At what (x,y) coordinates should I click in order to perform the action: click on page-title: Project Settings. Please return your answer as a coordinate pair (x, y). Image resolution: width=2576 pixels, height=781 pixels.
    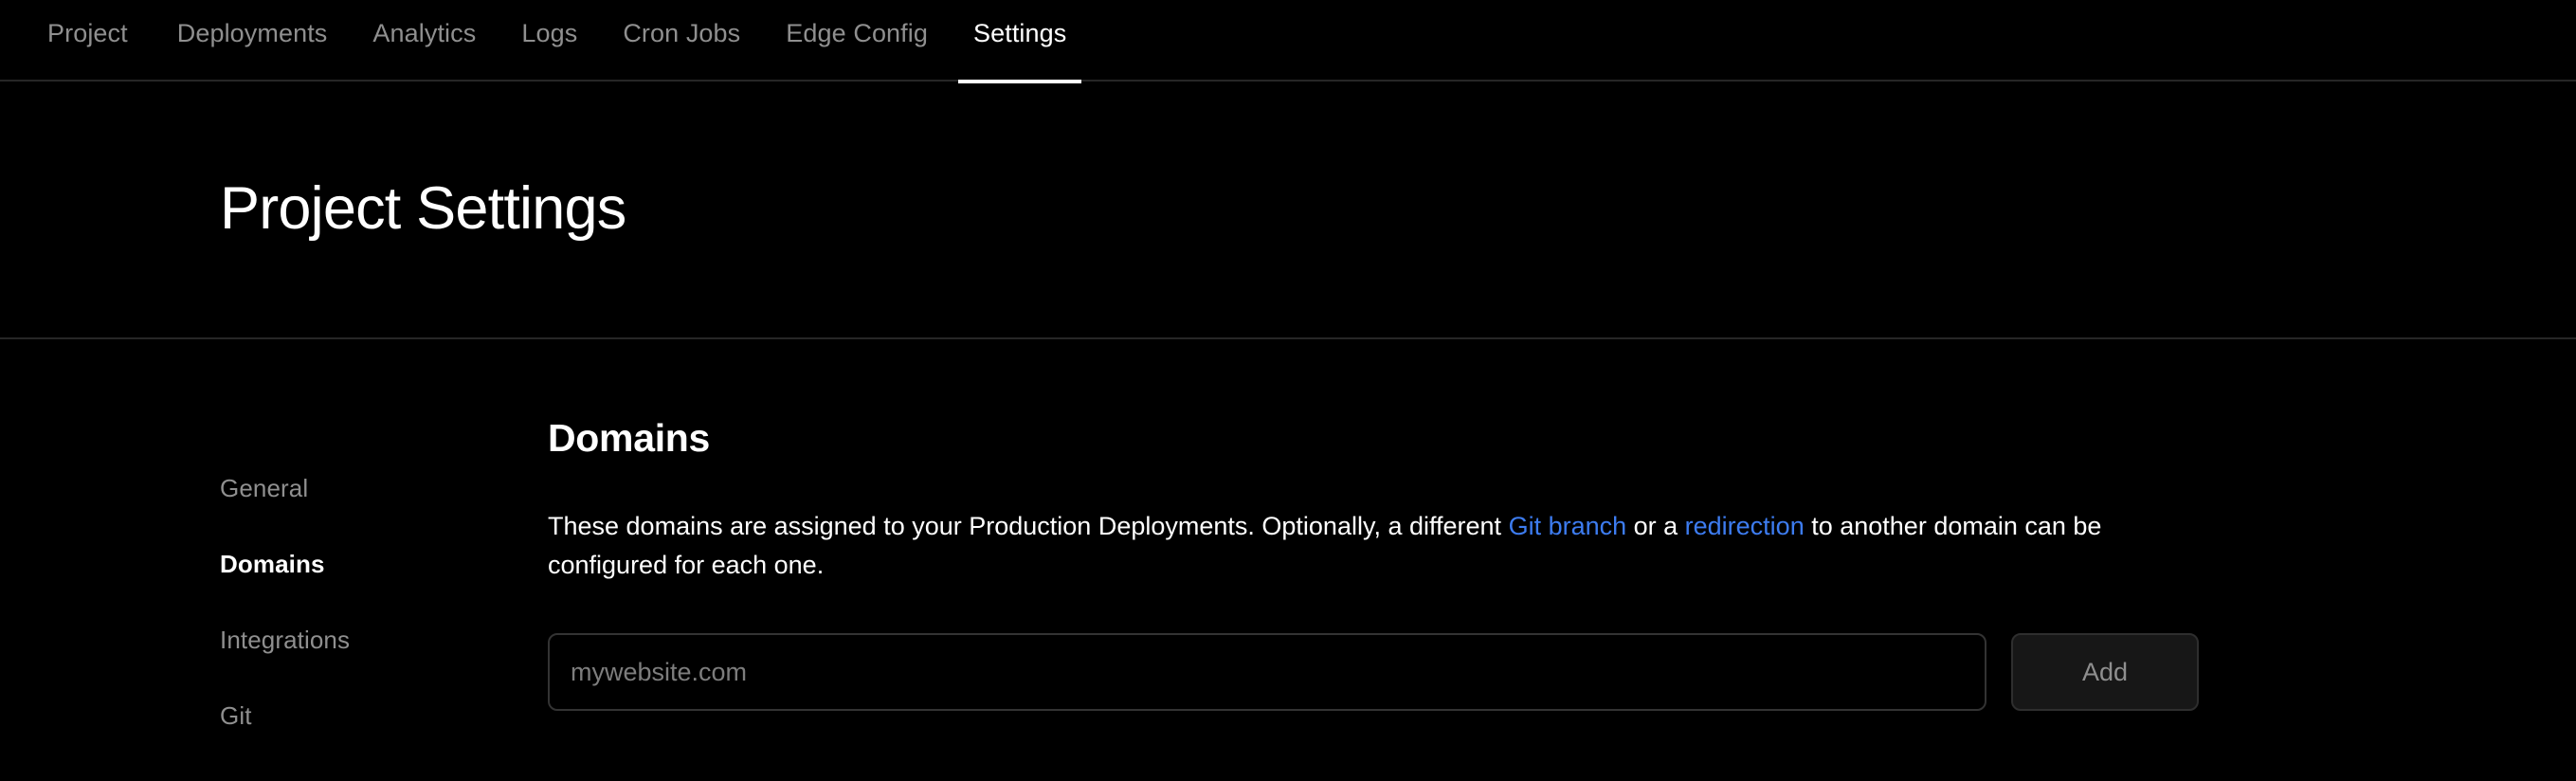
    Looking at the image, I should click on (423, 209).